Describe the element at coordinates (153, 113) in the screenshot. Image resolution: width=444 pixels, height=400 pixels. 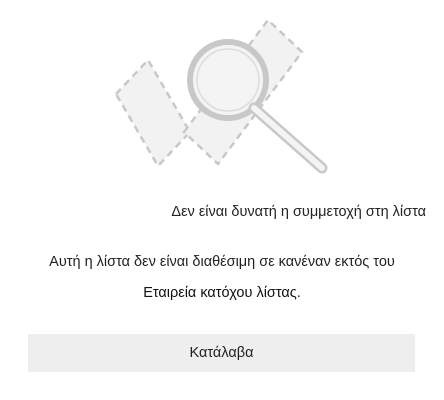
I see `dashed-diamond-shape-left` at that location.